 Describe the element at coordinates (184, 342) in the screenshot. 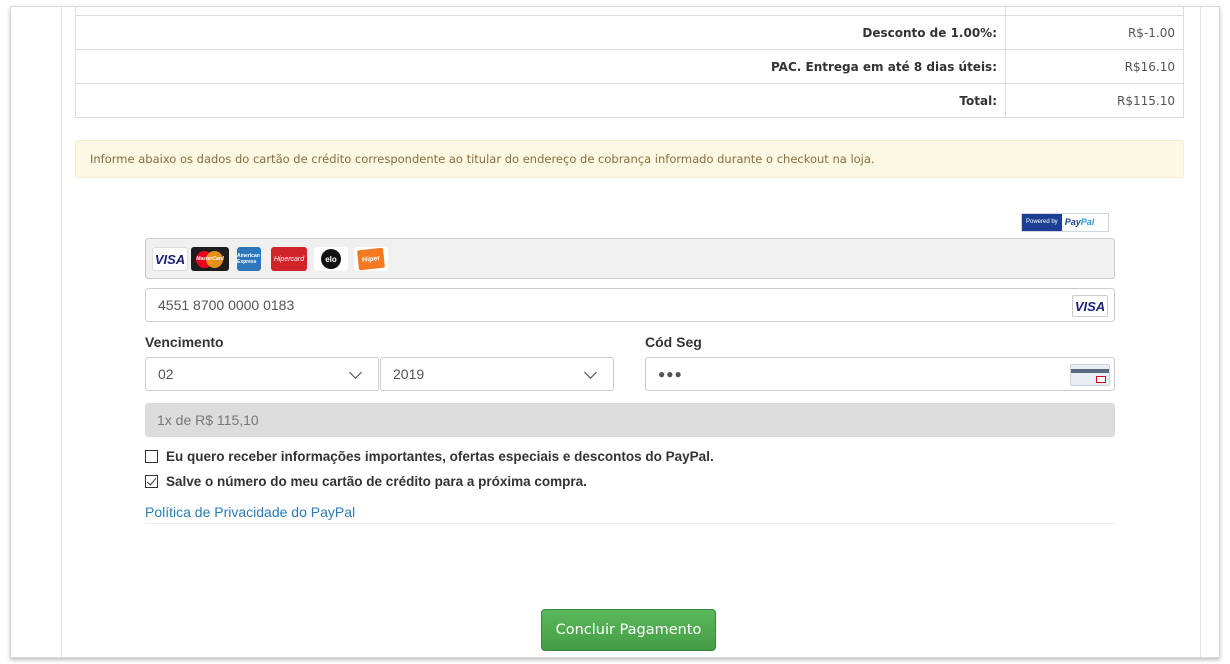

I see `expiry-label: Vencimento` at that location.